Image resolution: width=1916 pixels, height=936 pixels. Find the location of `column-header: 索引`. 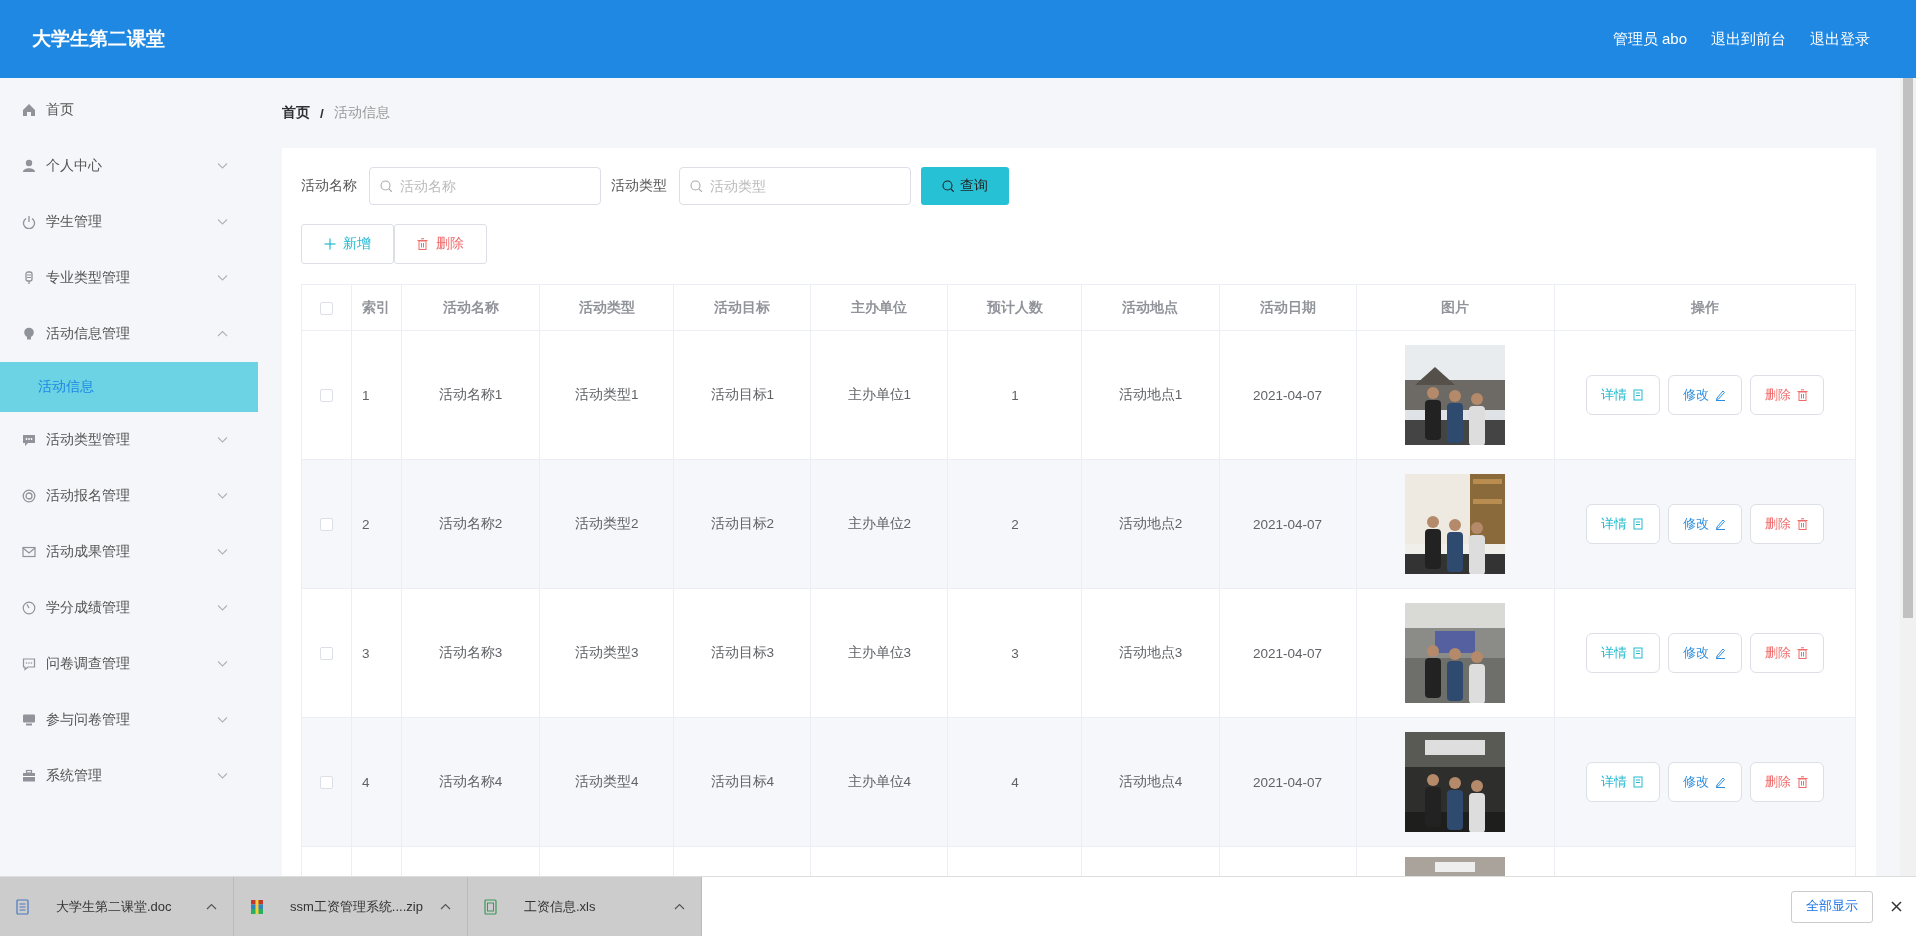

column-header: 索引 is located at coordinates (376, 307).